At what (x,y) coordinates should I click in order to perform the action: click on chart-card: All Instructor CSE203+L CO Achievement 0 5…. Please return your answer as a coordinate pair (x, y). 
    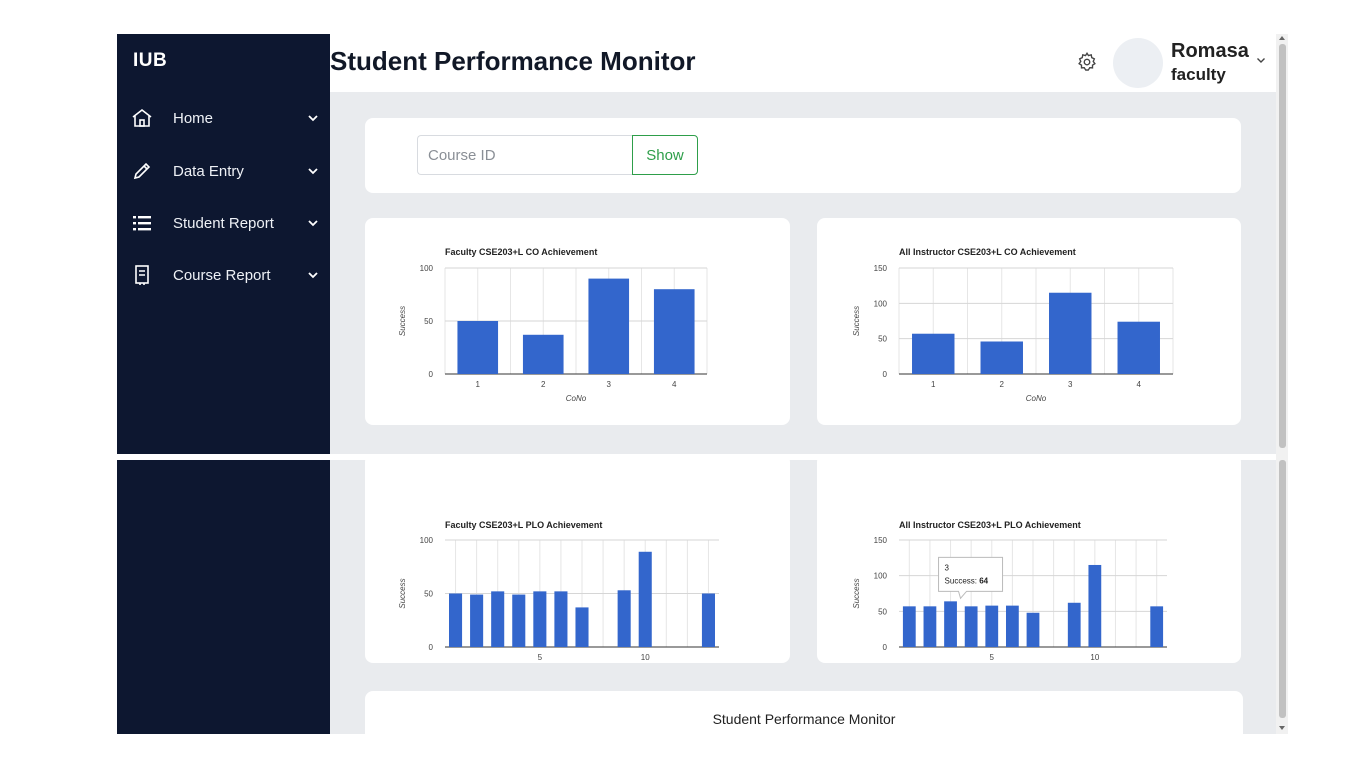
    Looking at the image, I should click on (1029, 321).